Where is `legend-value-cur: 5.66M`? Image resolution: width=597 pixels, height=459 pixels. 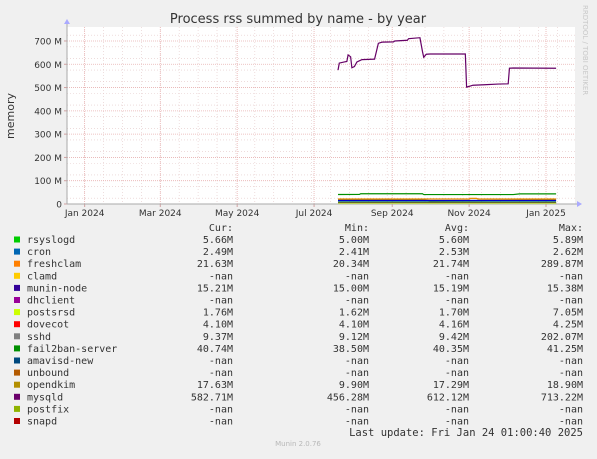
legend-value-cur: 5.66M is located at coordinates (218, 240).